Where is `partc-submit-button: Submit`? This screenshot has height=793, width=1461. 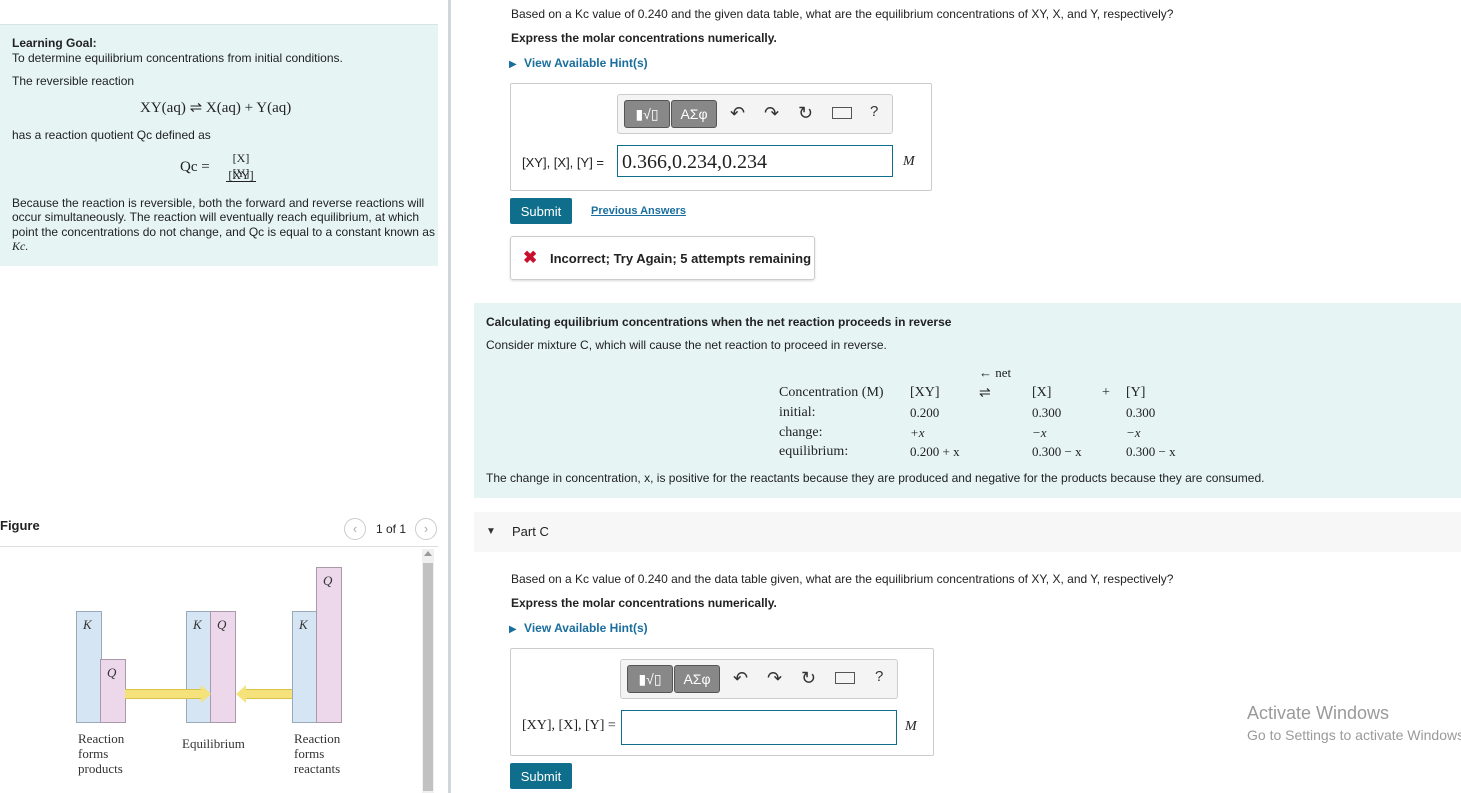
partc-submit-button: Submit is located at coordinates (541, 776).